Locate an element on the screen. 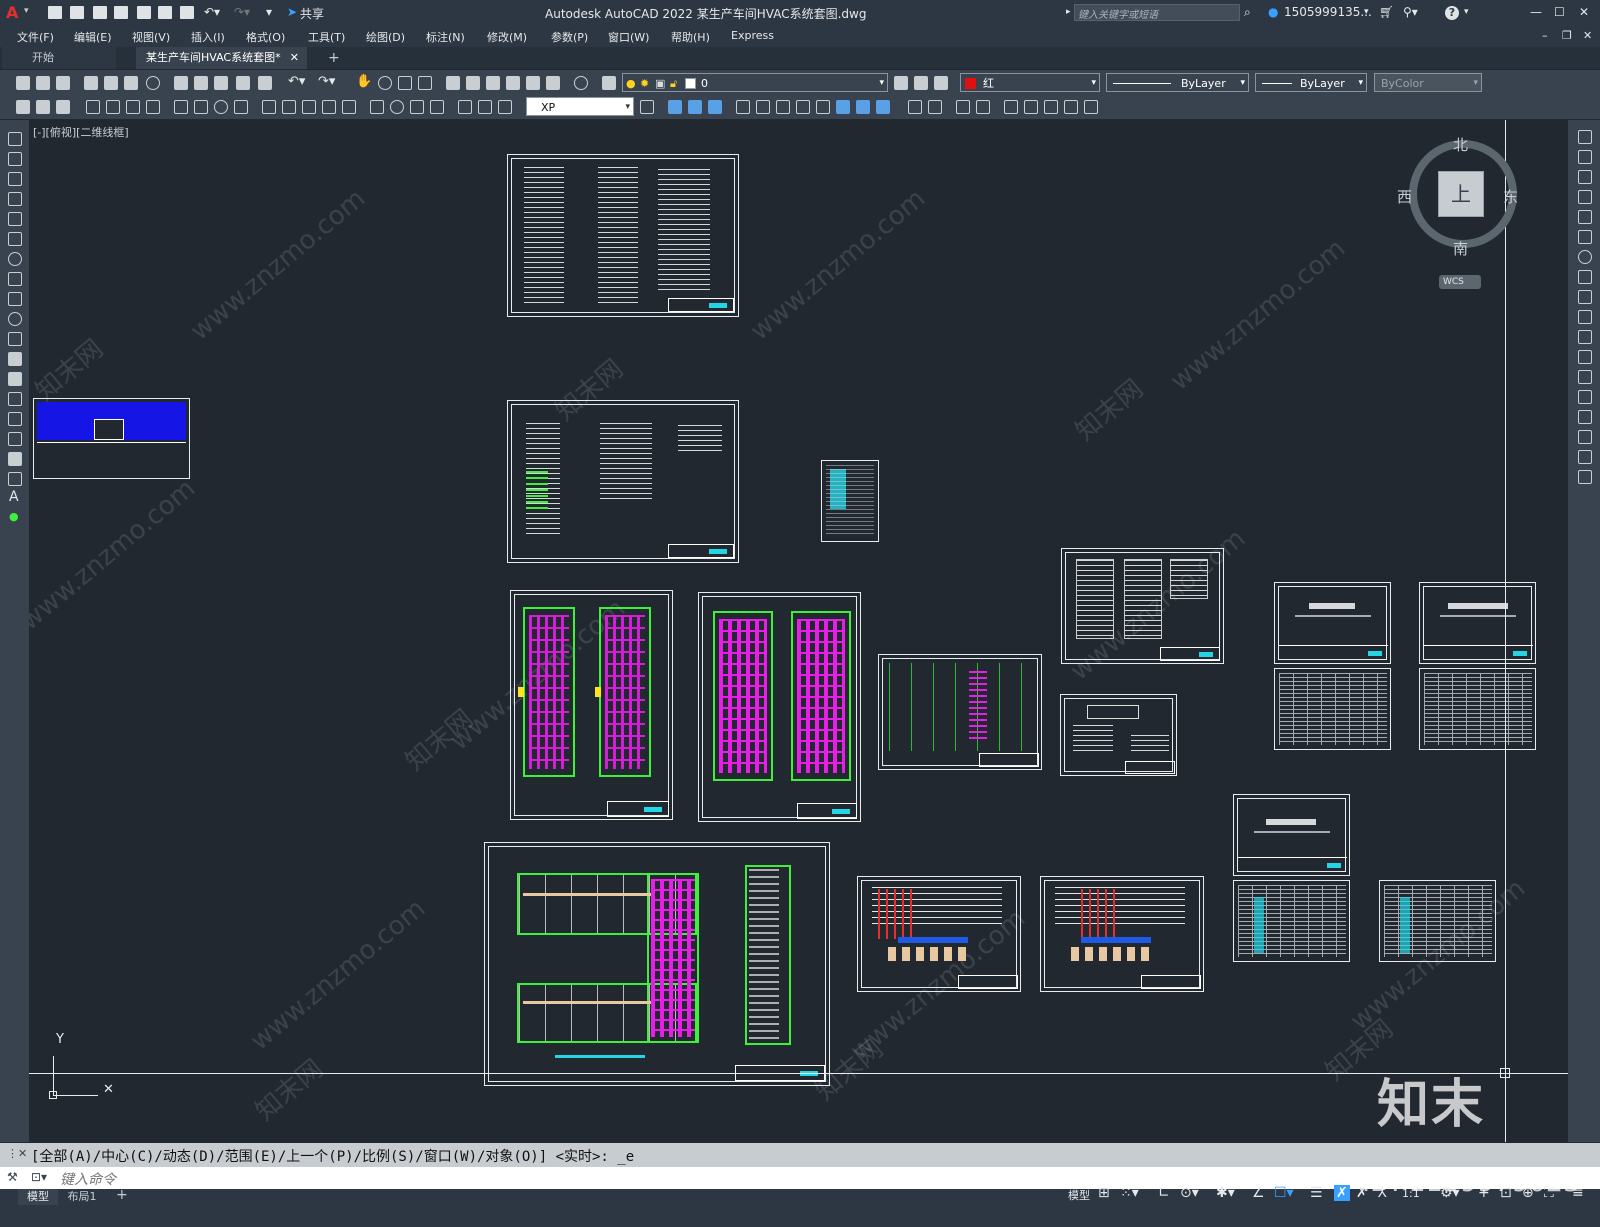 This screenshot has width=1600, height=1227. revcloud-icon is located at coordinates (15, 279).